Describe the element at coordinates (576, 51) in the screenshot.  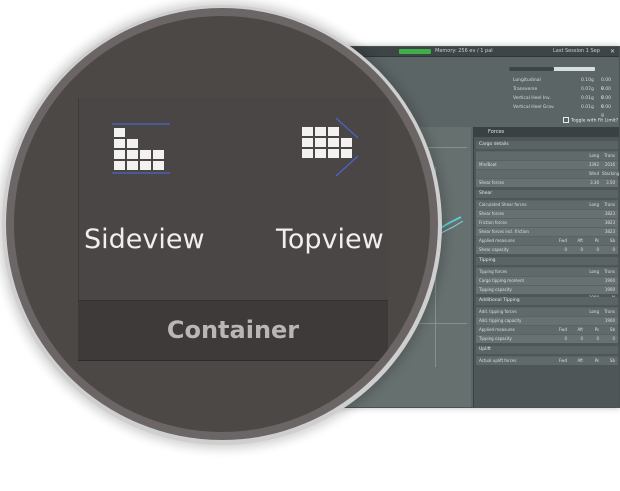
I see `title-right-text: Last Session 1 Sep` at that location.